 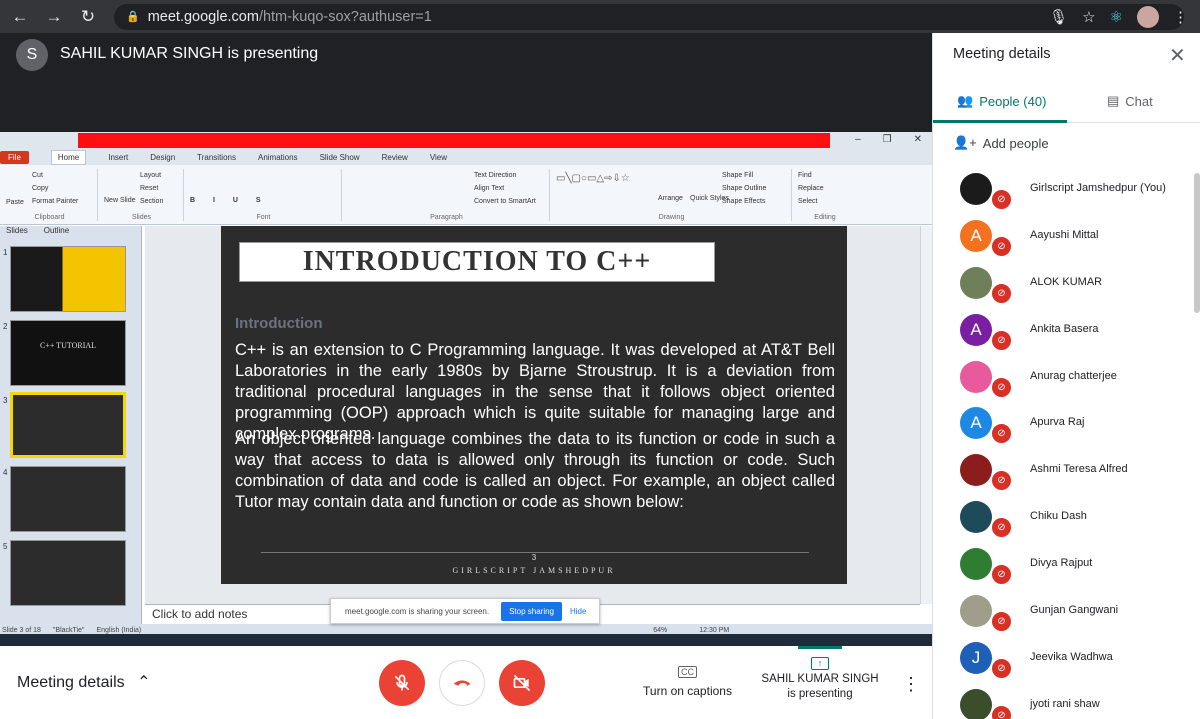 I want to click on leave-call-button, so click(x=462, y=683).